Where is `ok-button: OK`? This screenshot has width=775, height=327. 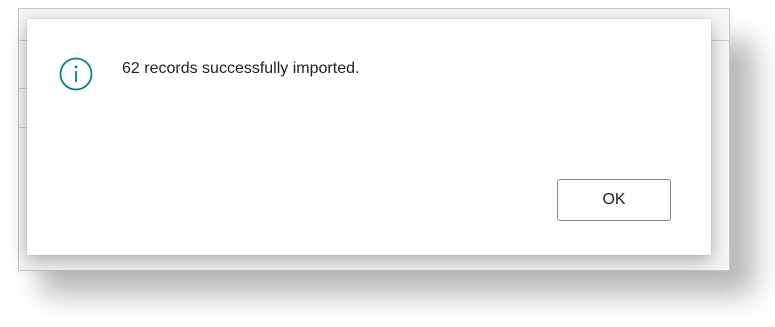 ok-button: OK is located at coordinates (614, 200).